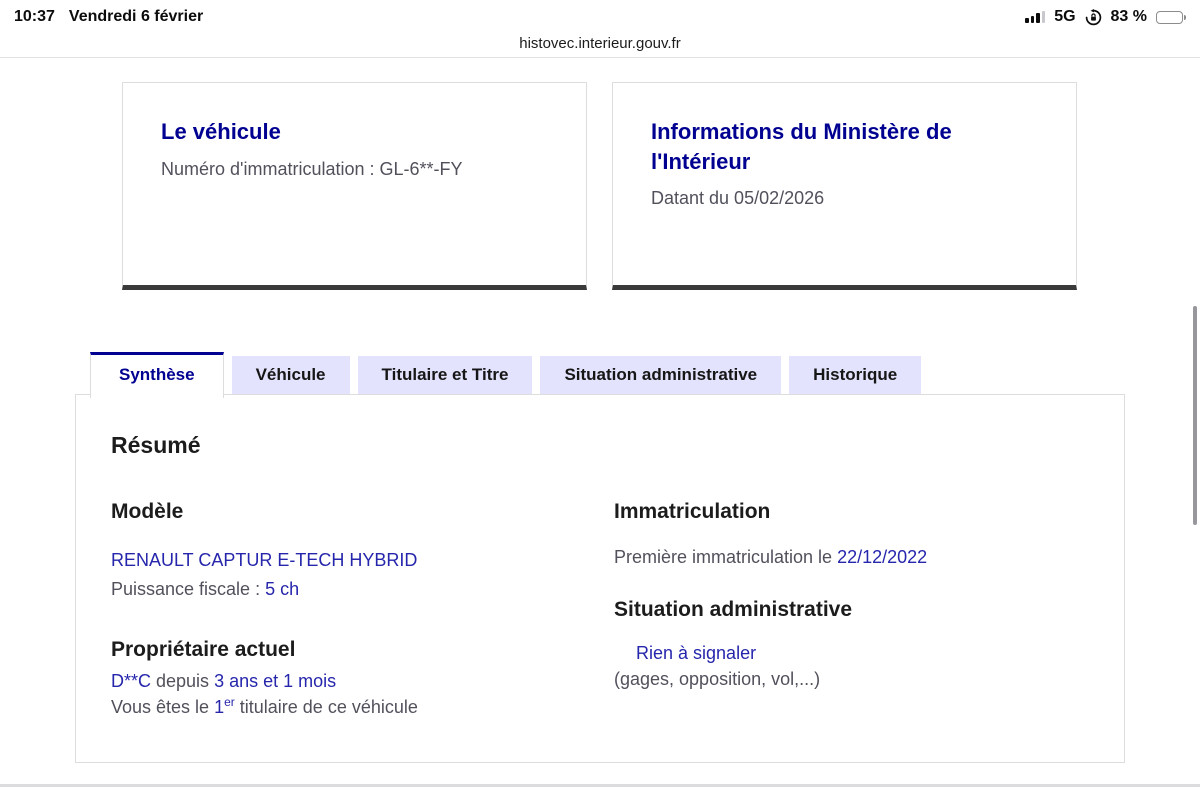 This screenshot has width=1200, height=788. Describe the element at coordinates (1035, 17) in the screenshot. I see `cellular-signal-icon` at that location.